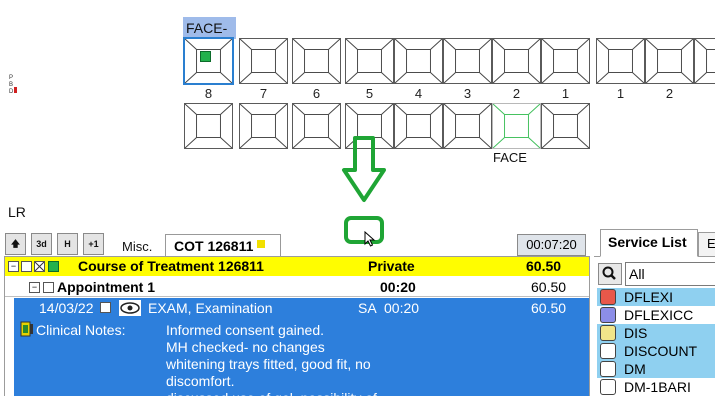 The image size is (715, 406). I want to click on note-line: discomfort., so click(200, 381).